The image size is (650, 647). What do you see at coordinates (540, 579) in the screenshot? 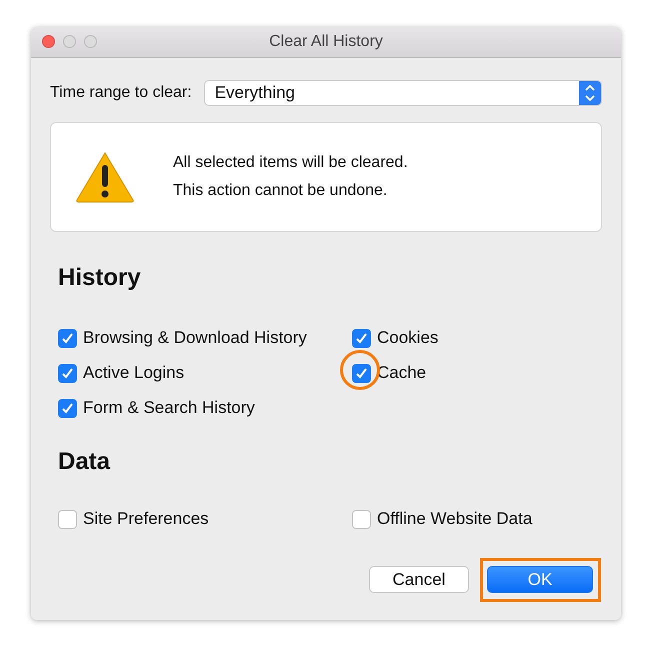
I see `ok-button: OK` at bounding box center [540, 579].